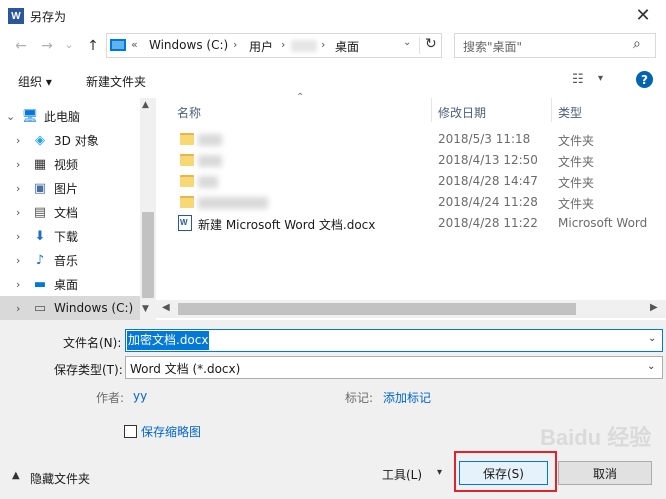 The image size is (666, 499). Describe the element at coordinates (40, 308) in the screenshot. I see `drive-icon: ▭` at that location.